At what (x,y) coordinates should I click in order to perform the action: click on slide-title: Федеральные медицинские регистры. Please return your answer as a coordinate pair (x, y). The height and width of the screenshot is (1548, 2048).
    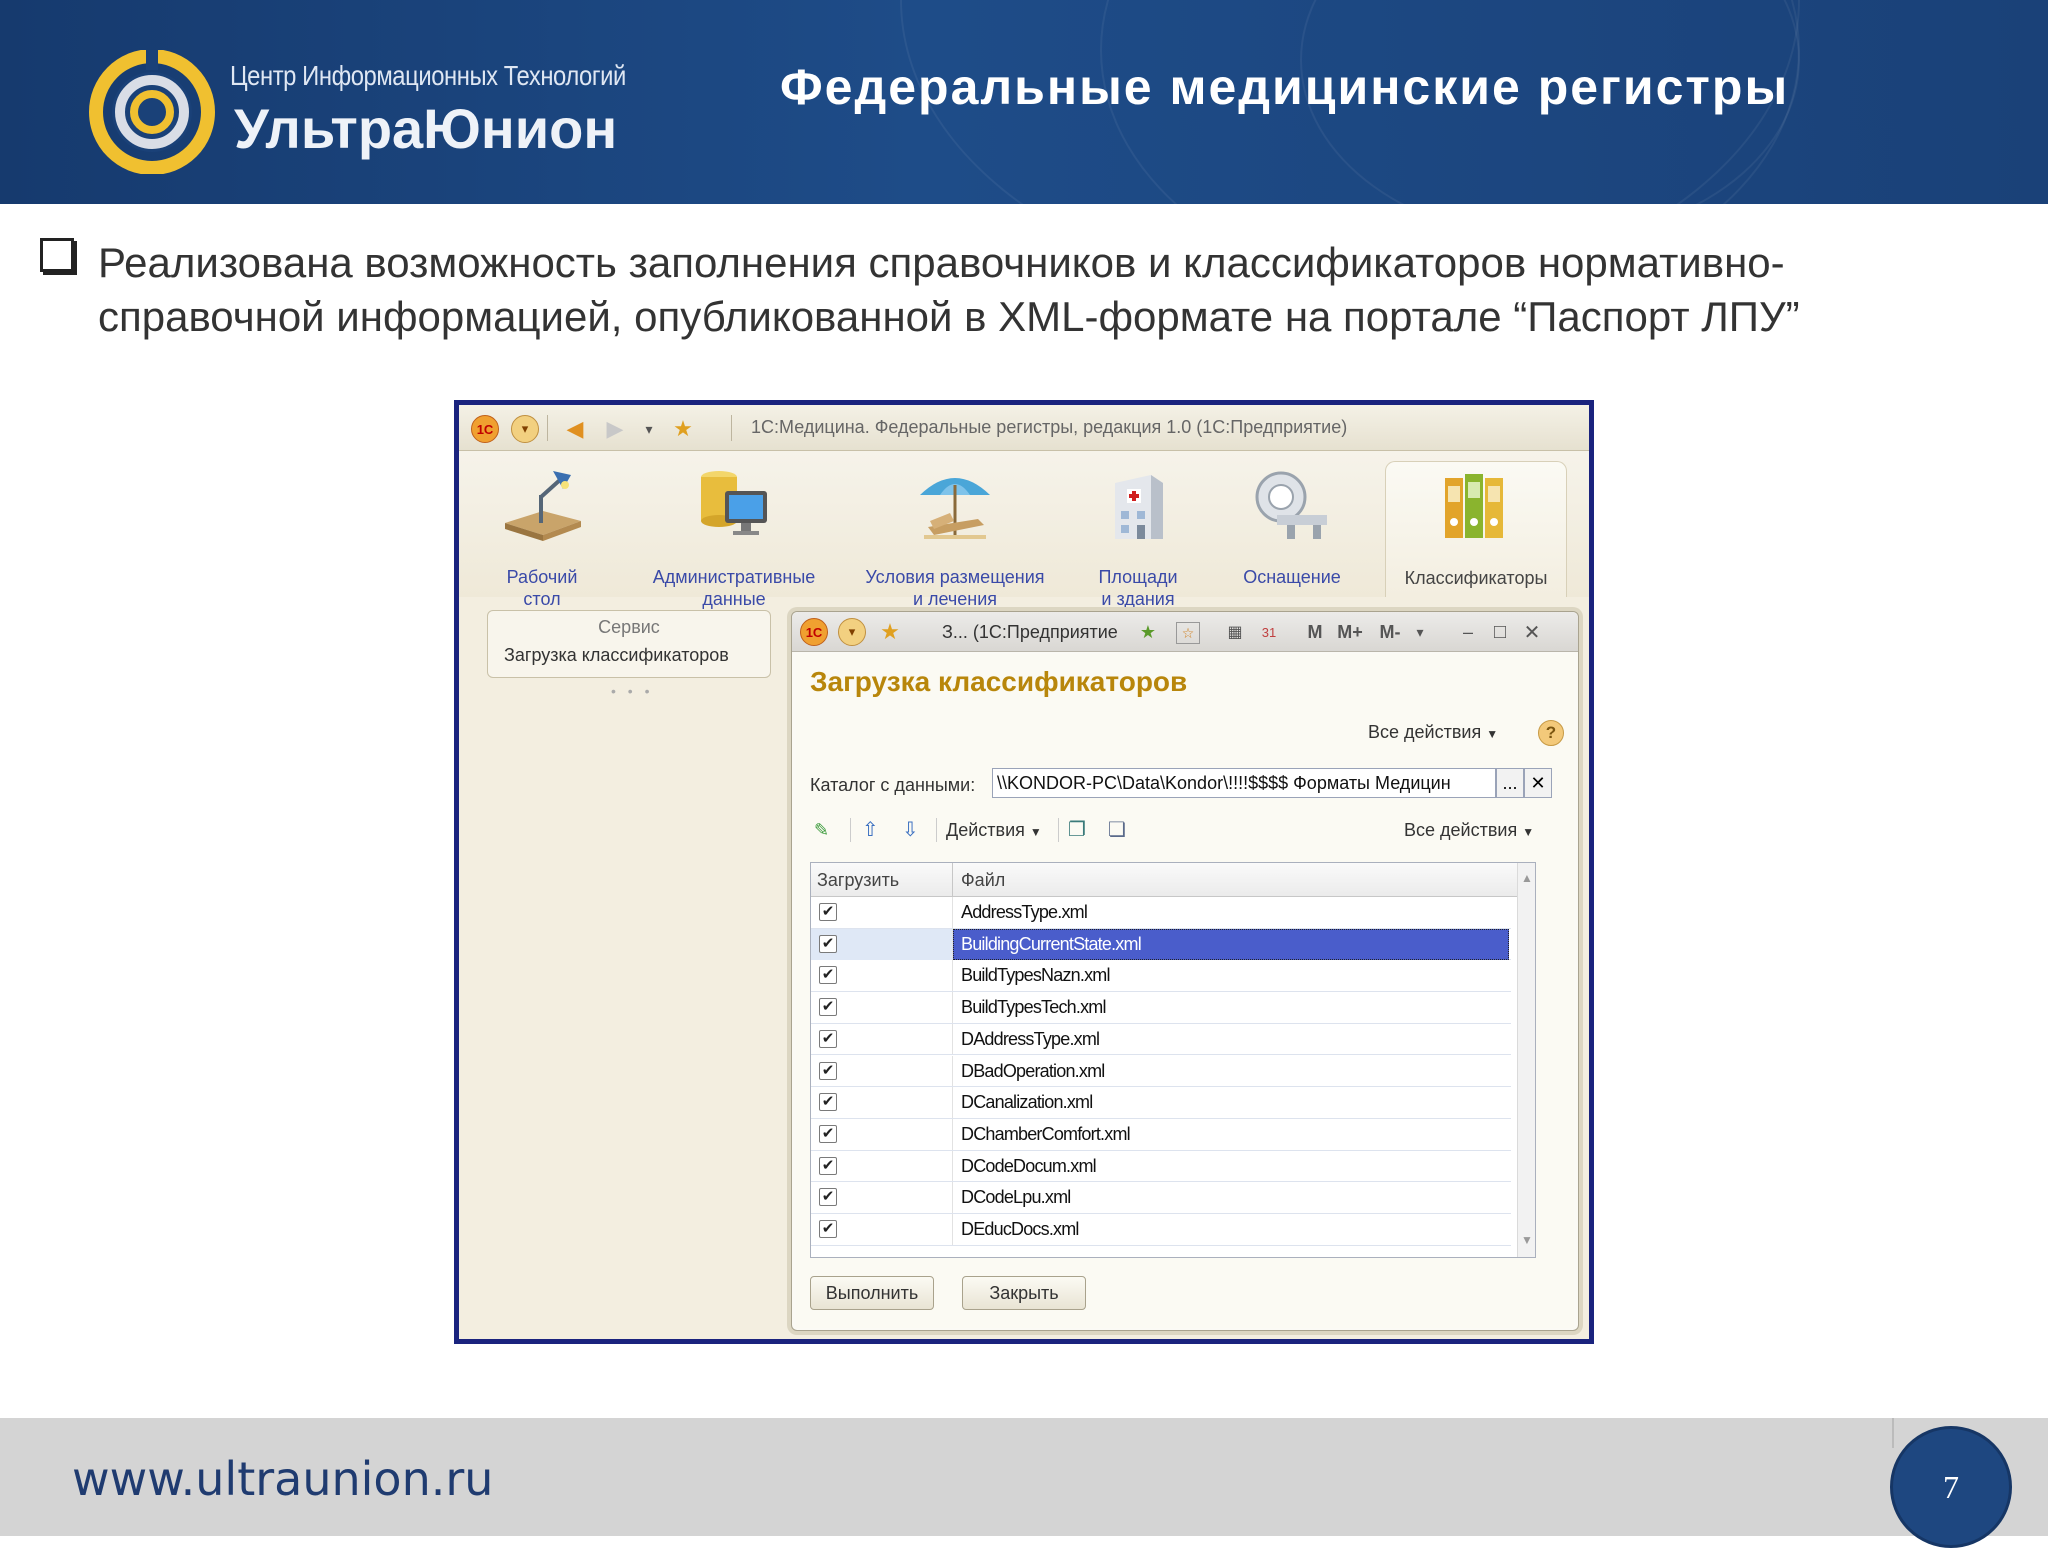
    Looking at the image, I should click on (1285, 87).